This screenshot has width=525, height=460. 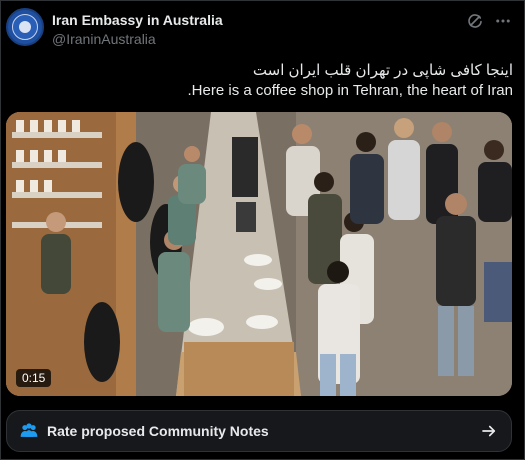 I want to click on translate-button, so click(x=475, y=21).